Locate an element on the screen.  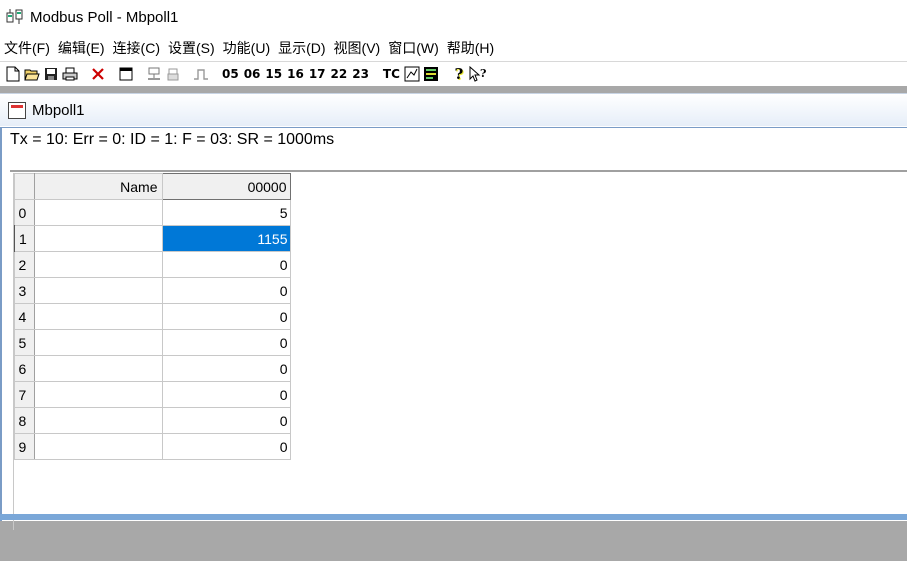
value-cell: 5 is located at coordinates (226, 212).